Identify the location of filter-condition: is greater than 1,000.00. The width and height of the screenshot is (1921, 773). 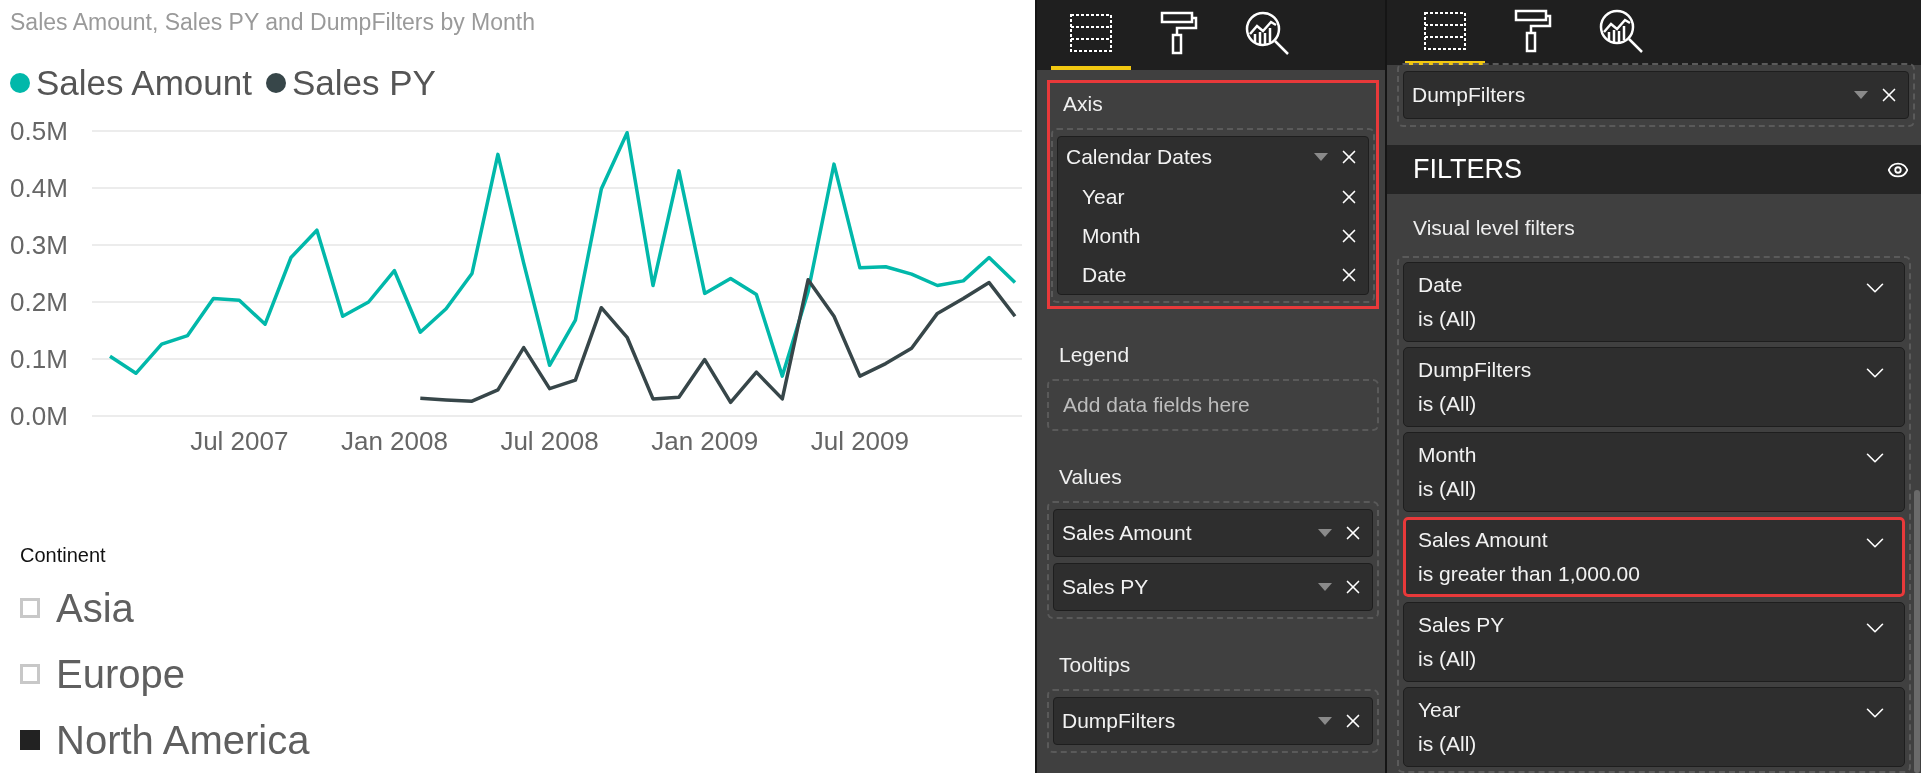
(1529, 574).